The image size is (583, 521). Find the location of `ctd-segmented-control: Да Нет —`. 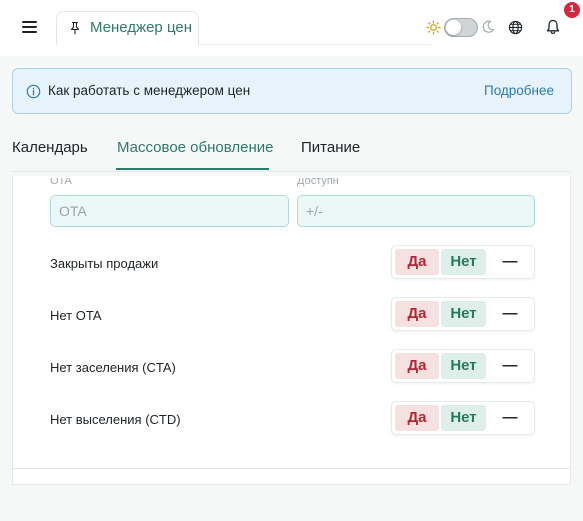

ctd-segmented-control: Да Нет — is located at coordinates (463, 418).